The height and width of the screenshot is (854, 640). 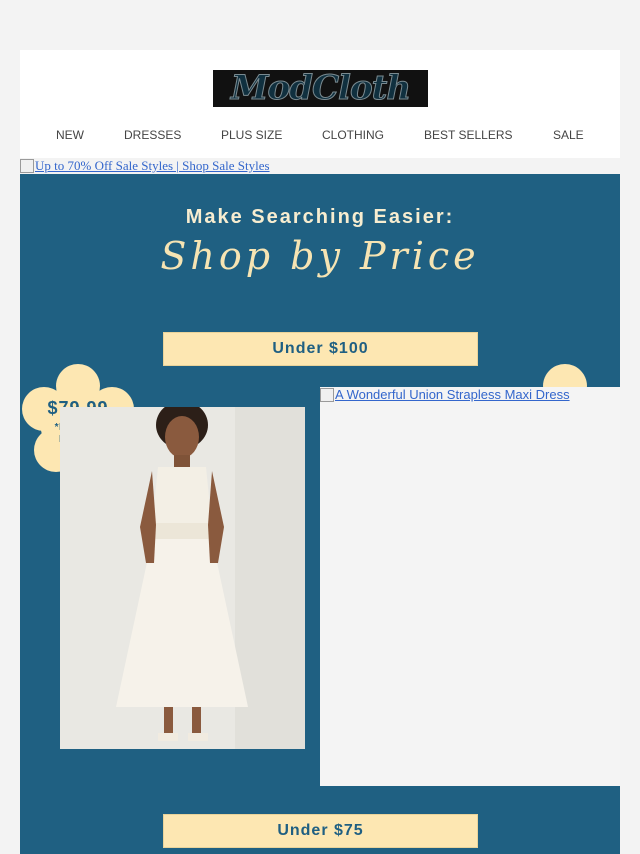 What do you see at coordinates (152, 135) in the screenshot?
I see `nav-item-dresses: DRESSES` at bounding box center [152, 135].